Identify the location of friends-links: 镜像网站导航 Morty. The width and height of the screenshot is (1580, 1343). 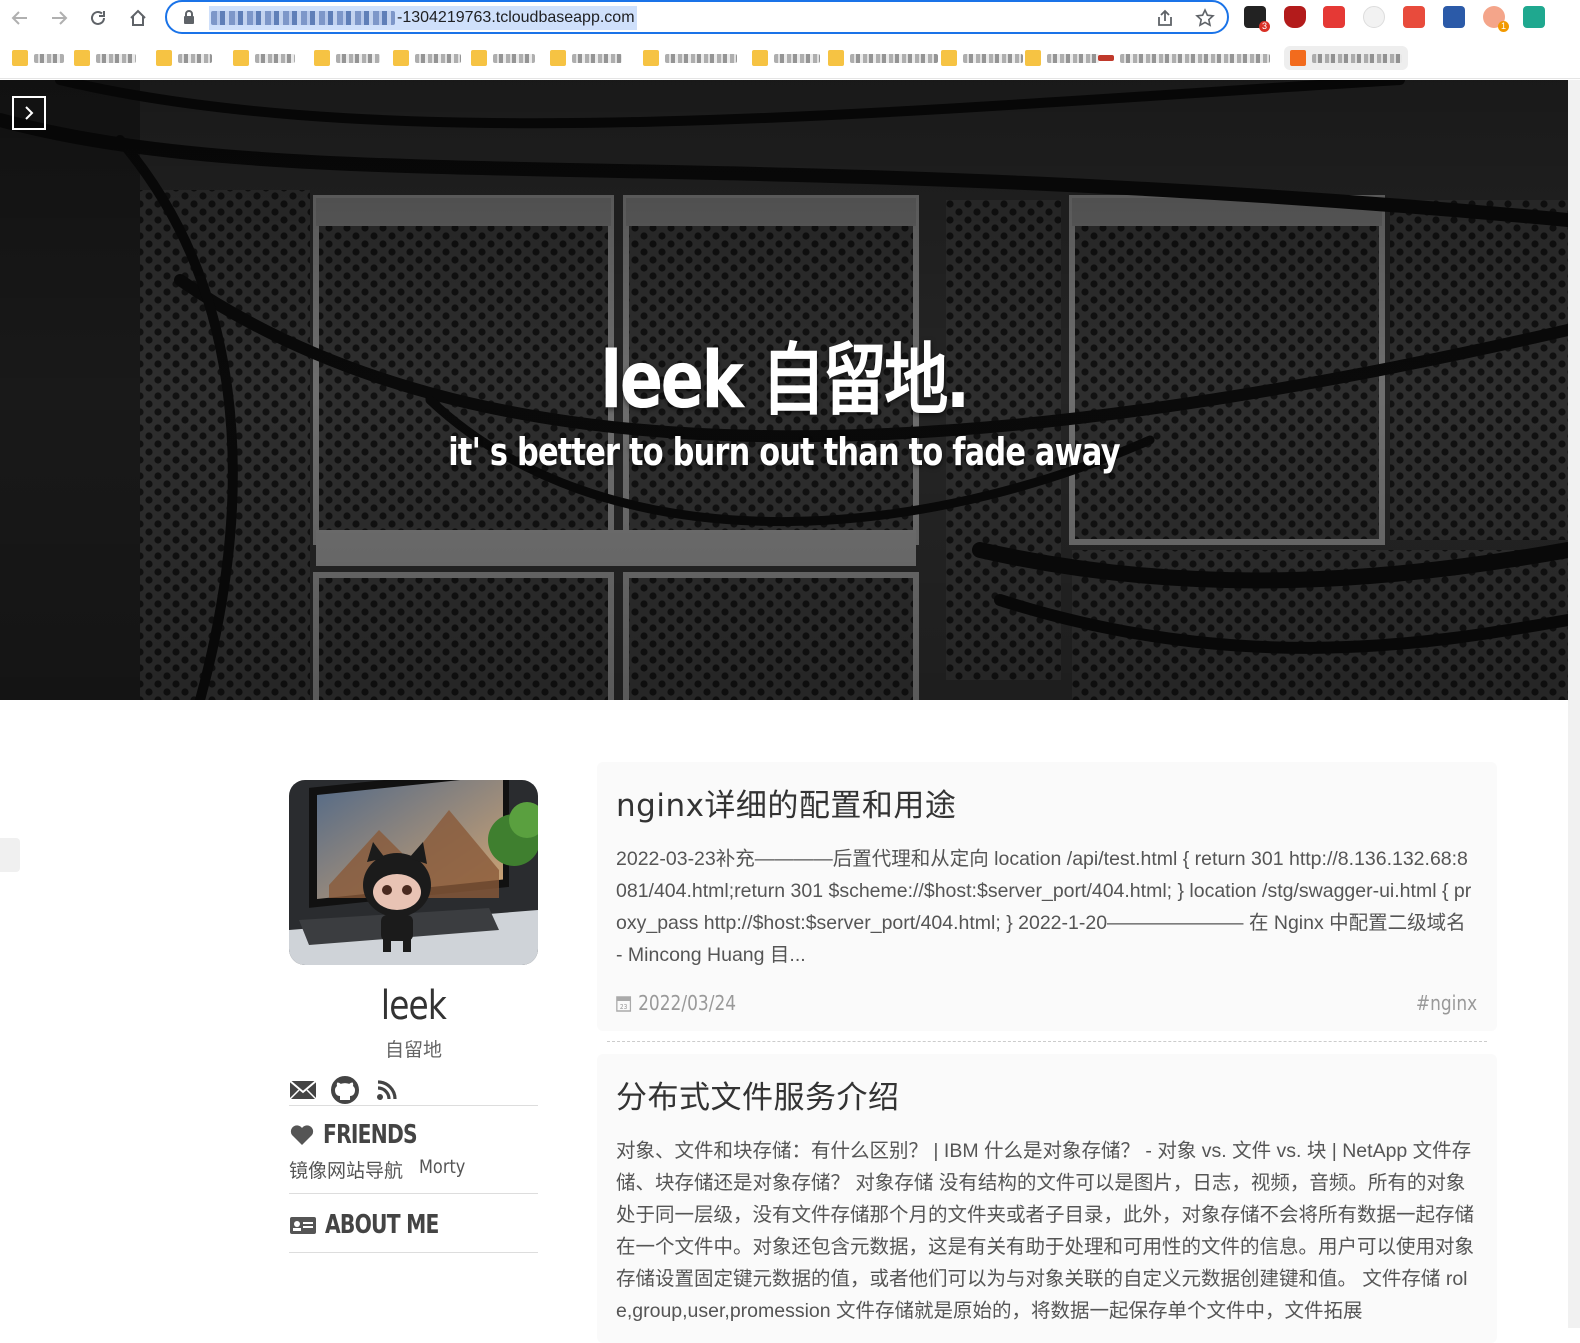
(413, 1169).